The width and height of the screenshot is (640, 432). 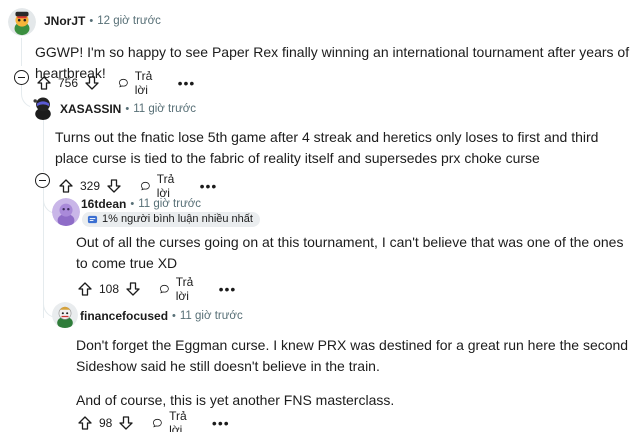 I want to click on vote-count: 329, so click(x=90, y=186).